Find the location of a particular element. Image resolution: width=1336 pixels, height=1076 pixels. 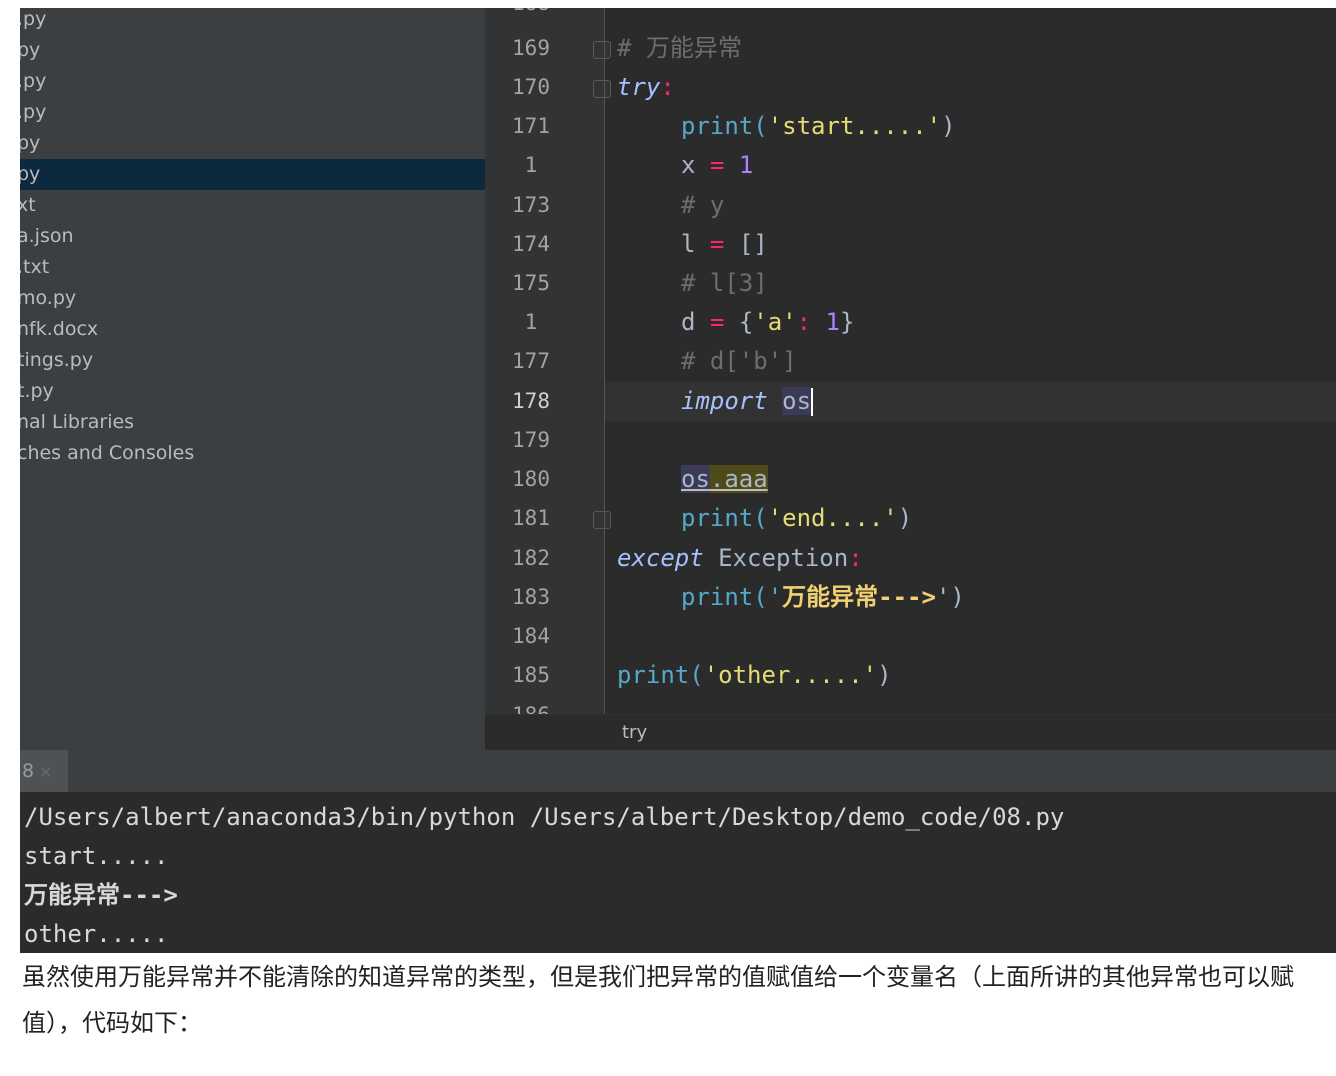

tree-item: tings.py is located at coordinates (252, 360).